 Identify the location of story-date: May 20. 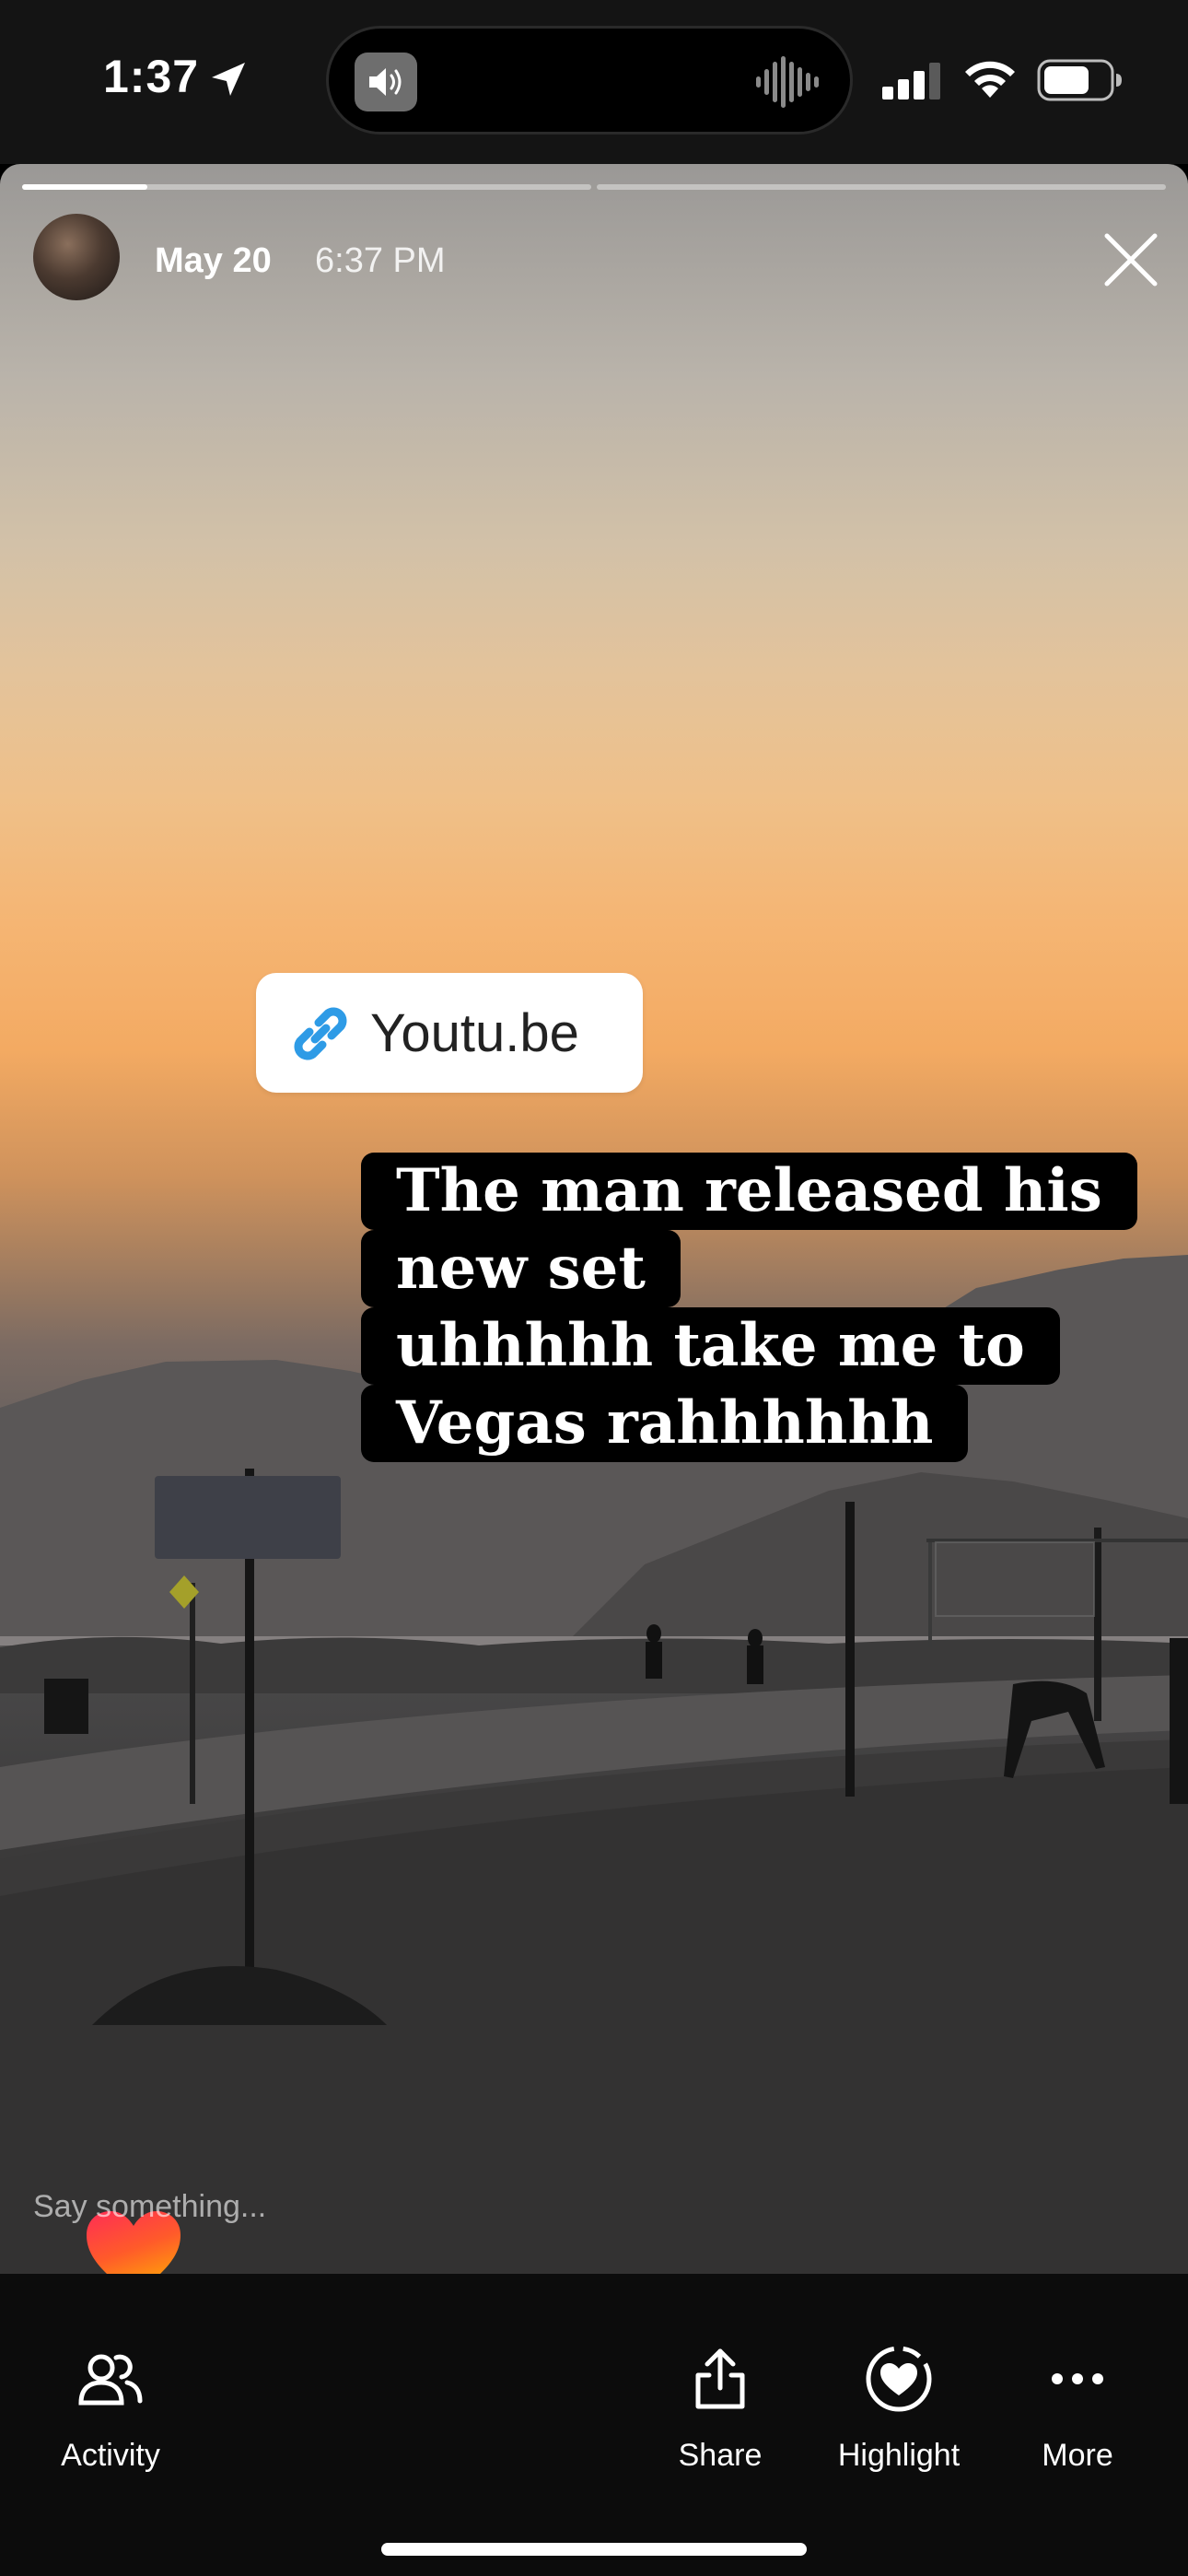
(213, 260).